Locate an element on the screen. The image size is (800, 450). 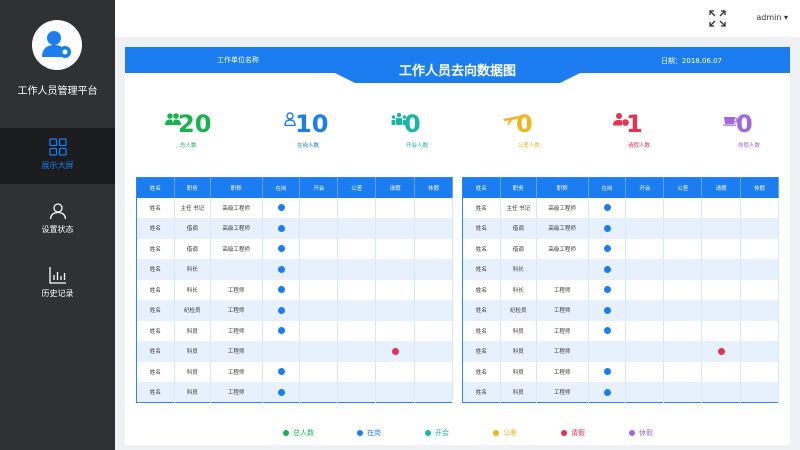
stat-value: 20 is located at coordinates (195, 124).